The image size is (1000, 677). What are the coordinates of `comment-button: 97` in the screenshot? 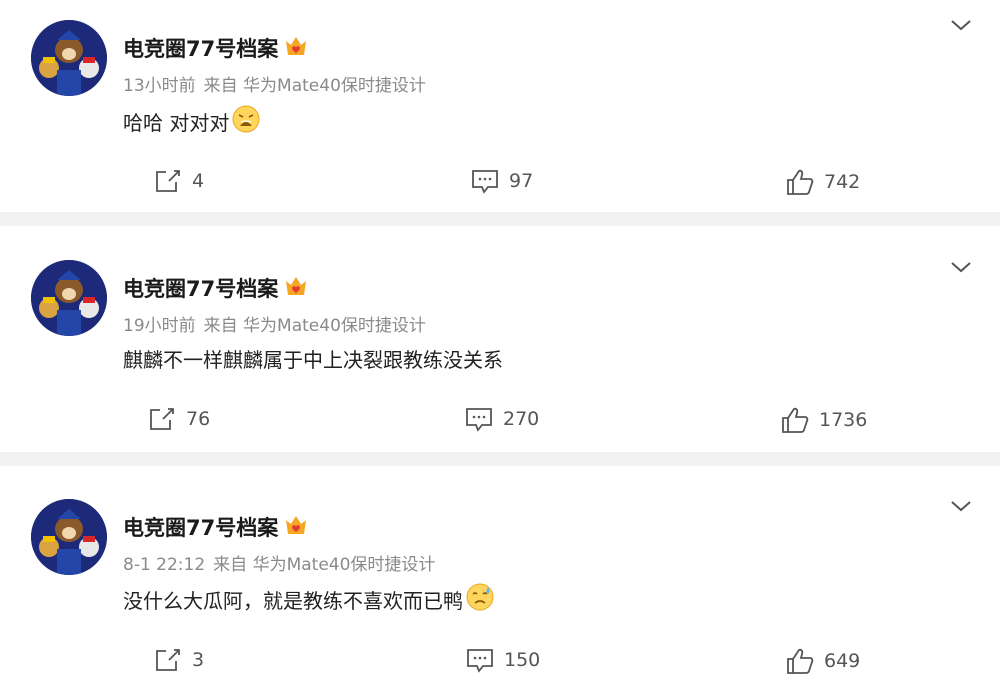 It's located at (502, 181).